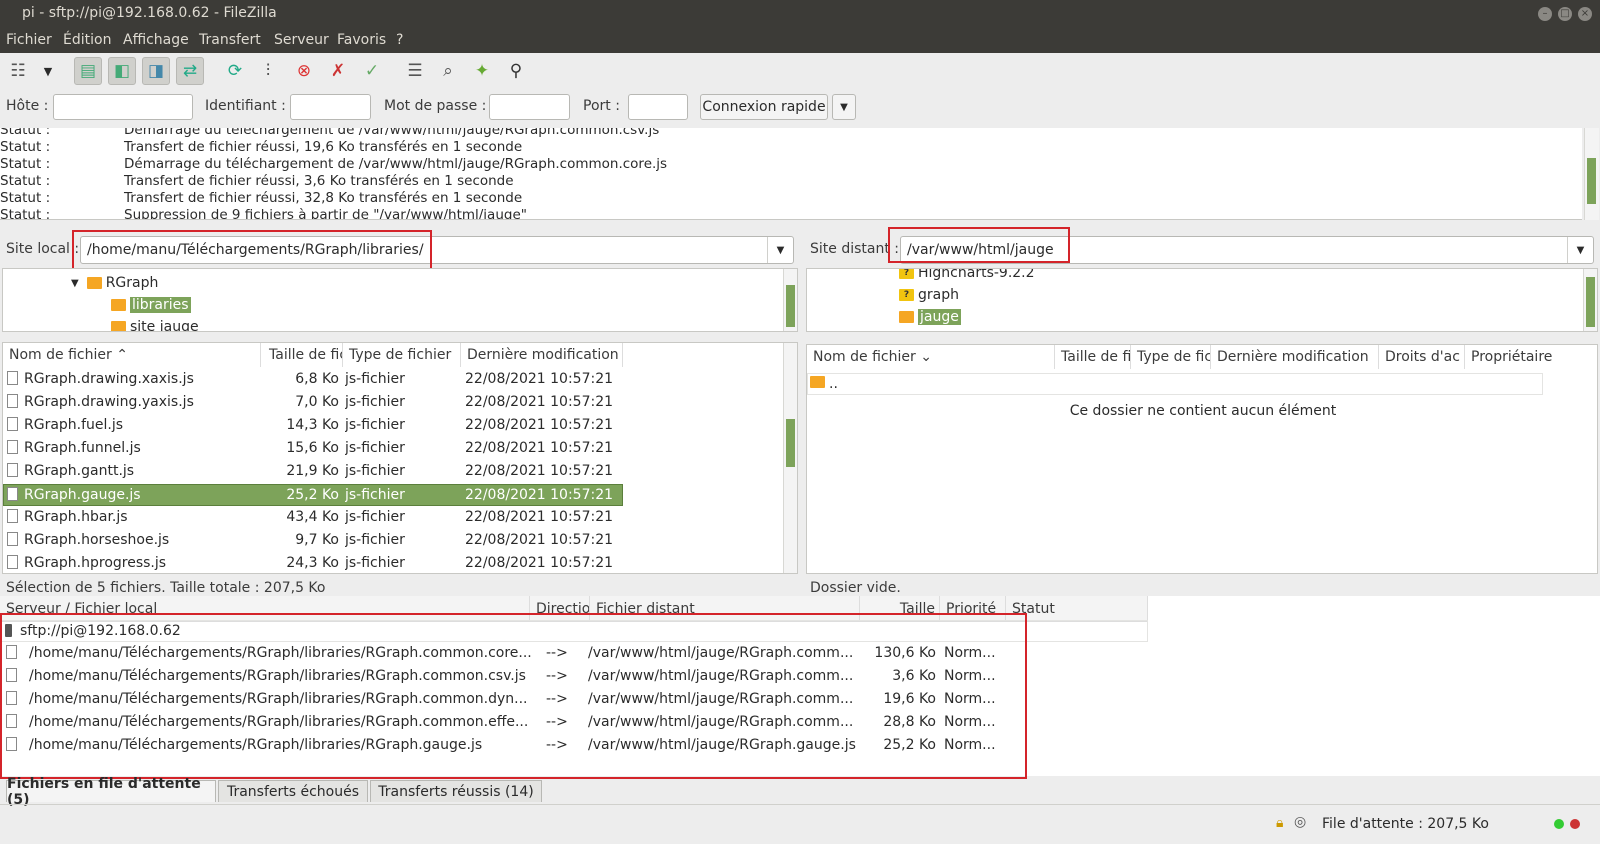 The width and height of the screenshot is (1600, 844). What do you see at coordinates (1300, 822) in the screenshot?
I see `speed-limit-icon: ◎` at bounding box center [1300, 822].